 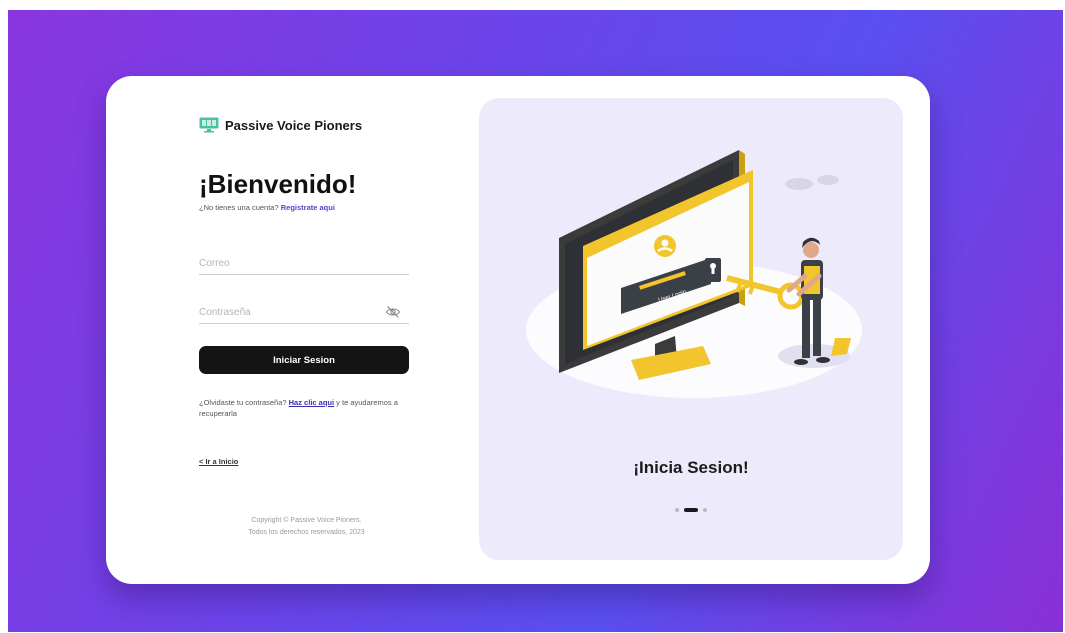 I want to click on brand: Passive Voice Pioners, so click(x=280, y=125).